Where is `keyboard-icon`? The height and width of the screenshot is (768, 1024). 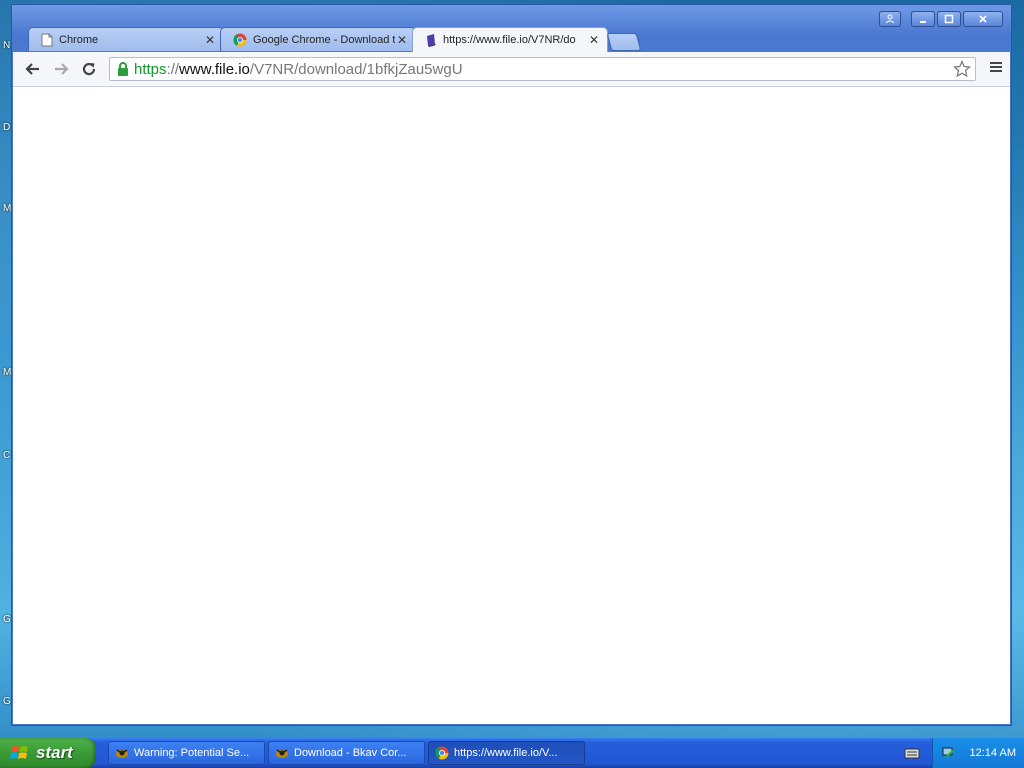
keyboard-icon is located at coordinates (912, 753).